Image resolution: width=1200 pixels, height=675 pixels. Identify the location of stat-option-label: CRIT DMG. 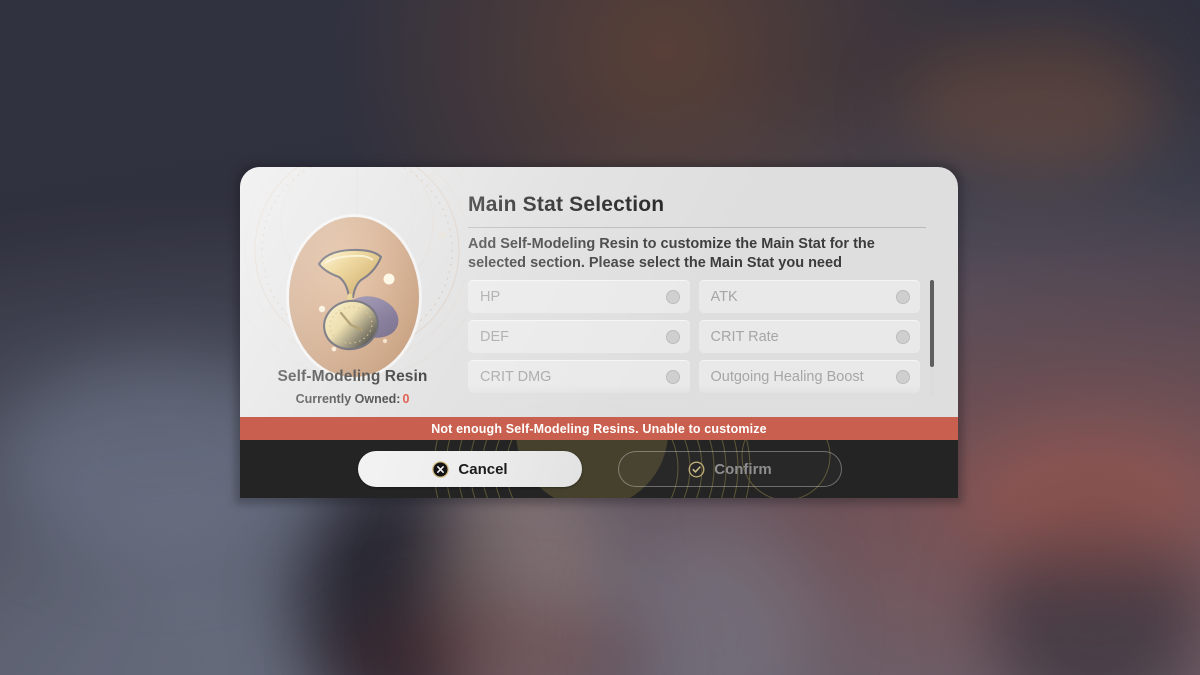
(516, 376).